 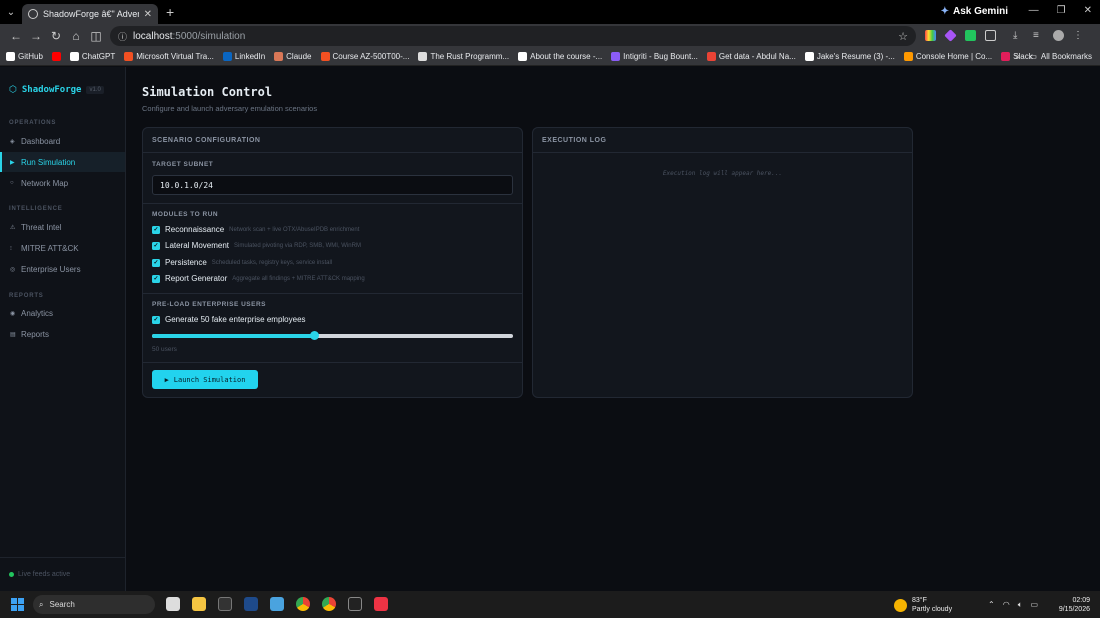 What do you see at coordinates (1020, 605) in the screenshot?
I see `volume-icon: 🔈︎` at bounding box center [1020, 605].